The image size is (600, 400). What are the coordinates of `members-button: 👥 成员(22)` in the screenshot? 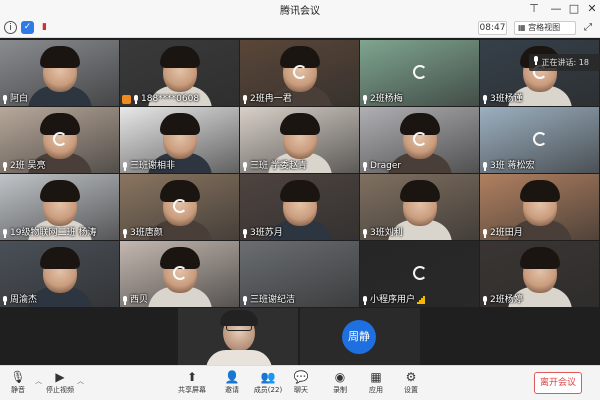 It's located at (268, 384).